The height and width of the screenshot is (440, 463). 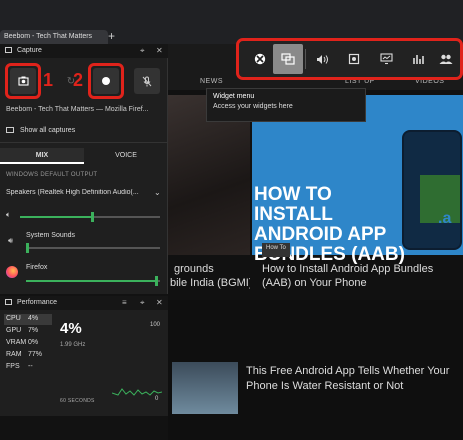 What do you see at coordinates (84, 142) in the screenshot?
I see `divider` at bounding box center [84, 142].